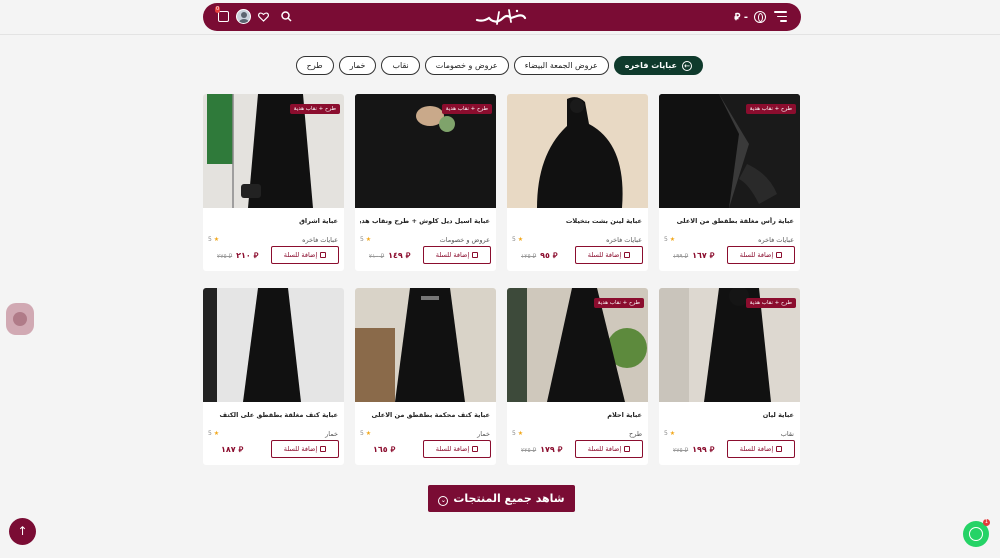 The width and height of the screenshot is (1000, 558). Describe the element at coordinates (539, 255) in the screenshot. I see `product-price: ⃁ ٩٥⃁ ١٢٥` at that location.